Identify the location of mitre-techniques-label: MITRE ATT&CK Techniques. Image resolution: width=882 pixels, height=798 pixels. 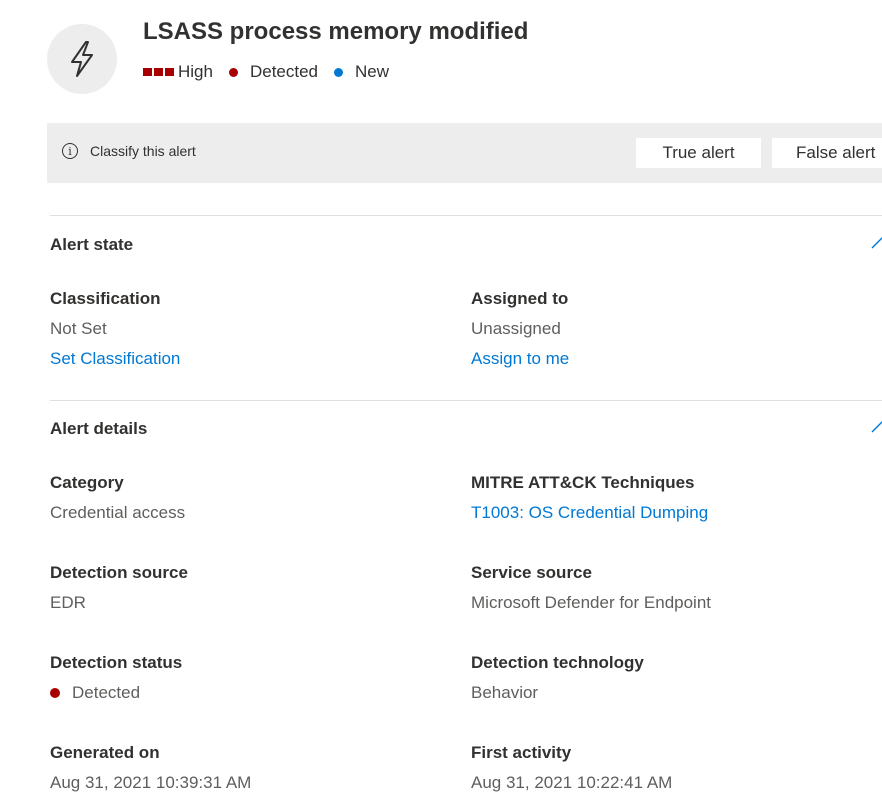
(583, 482).